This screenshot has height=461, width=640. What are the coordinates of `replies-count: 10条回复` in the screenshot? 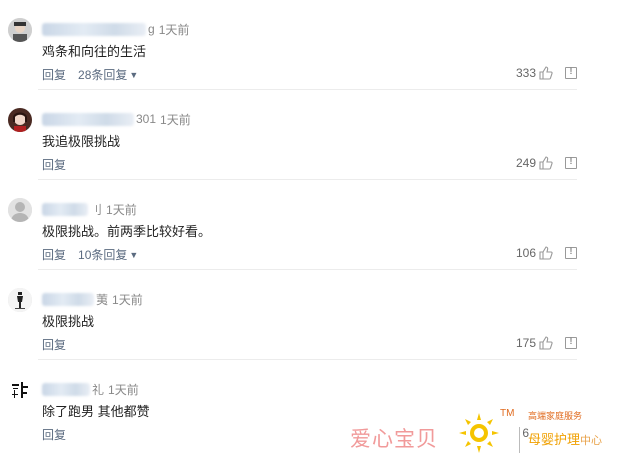 It's located at (103, 255).